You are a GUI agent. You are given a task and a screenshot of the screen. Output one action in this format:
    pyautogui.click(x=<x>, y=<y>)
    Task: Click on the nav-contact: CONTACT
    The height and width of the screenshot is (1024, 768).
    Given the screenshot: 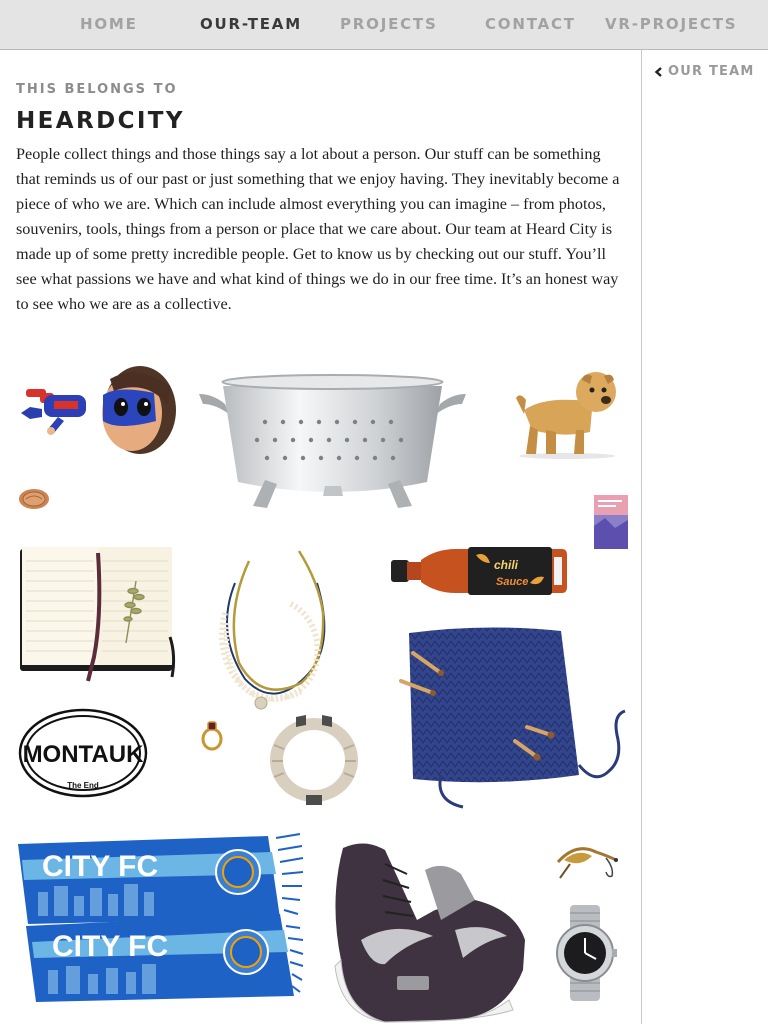 What is the action you would take?
    pyautogui.click(x=530, y=24)
    